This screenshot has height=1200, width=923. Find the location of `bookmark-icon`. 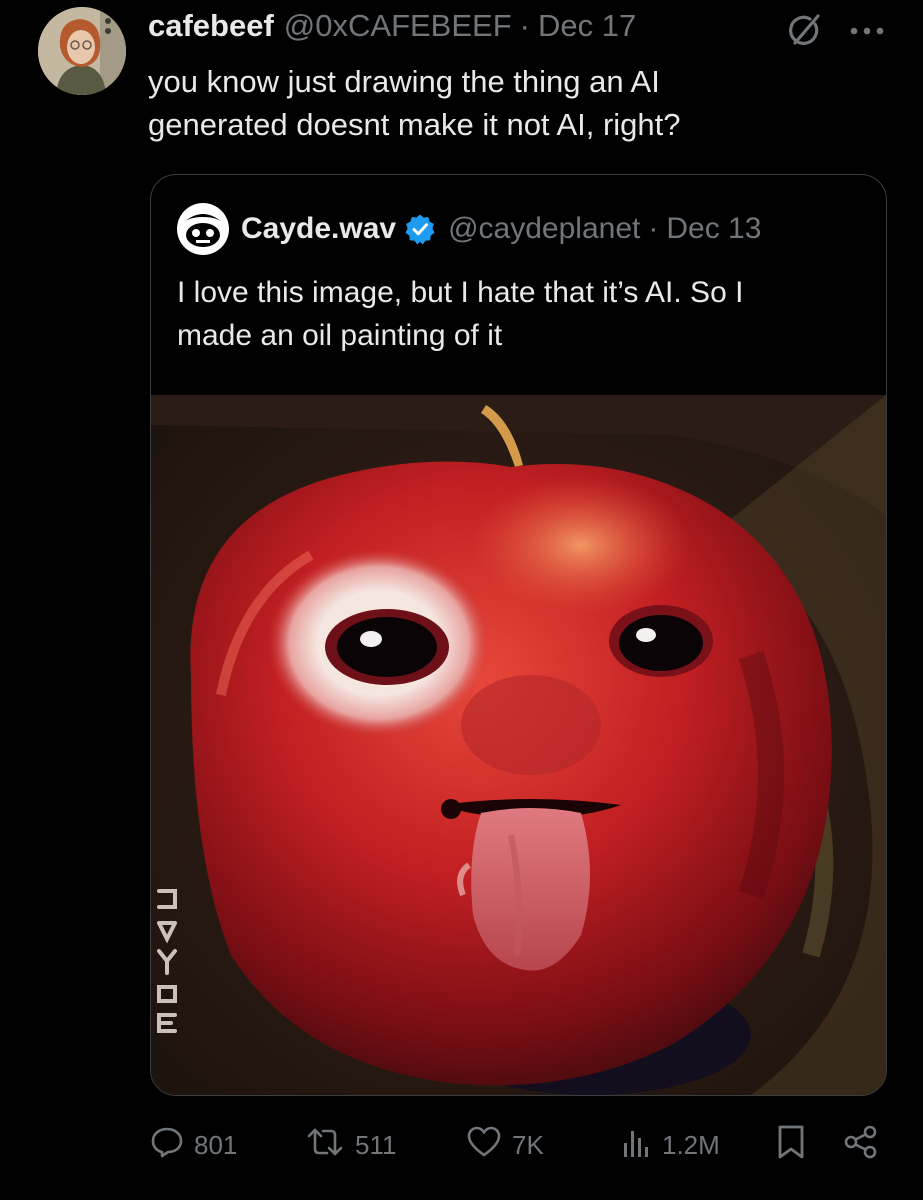

bookmark-icon is located at coordinates (791, 1145).